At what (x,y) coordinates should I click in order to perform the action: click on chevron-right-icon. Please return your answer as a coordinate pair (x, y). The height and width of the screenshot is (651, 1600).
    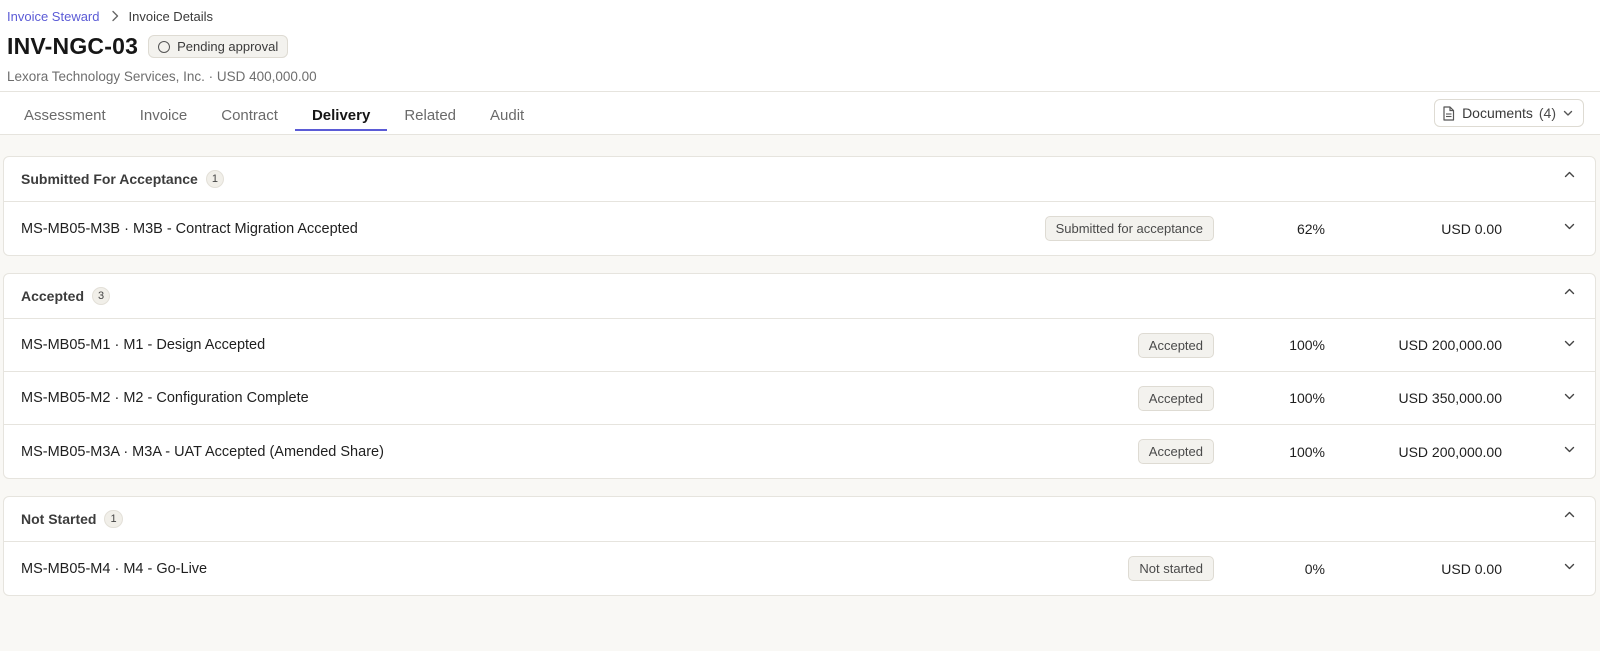
    Looking at the image, I should click on (115, 16).